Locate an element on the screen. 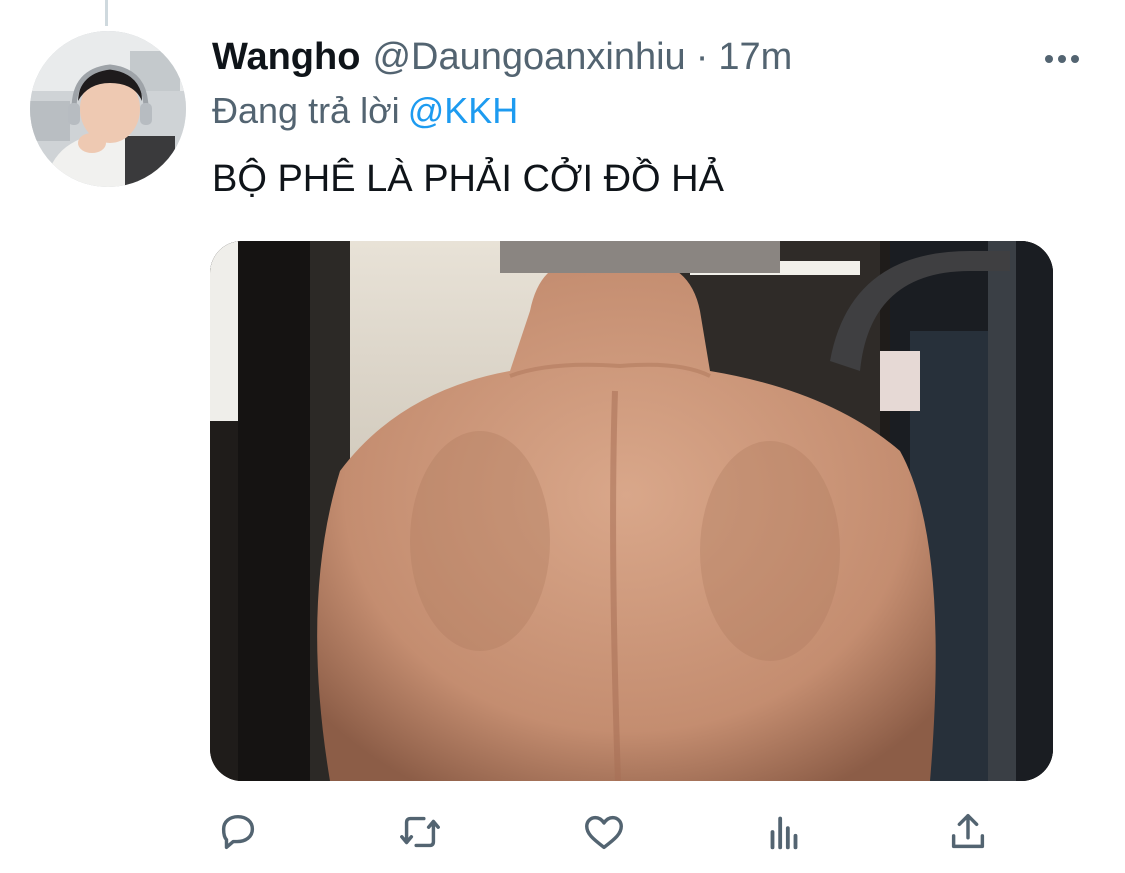 This screenshot has height=873, width=1125. like-button is located at coordinates (604, 832).